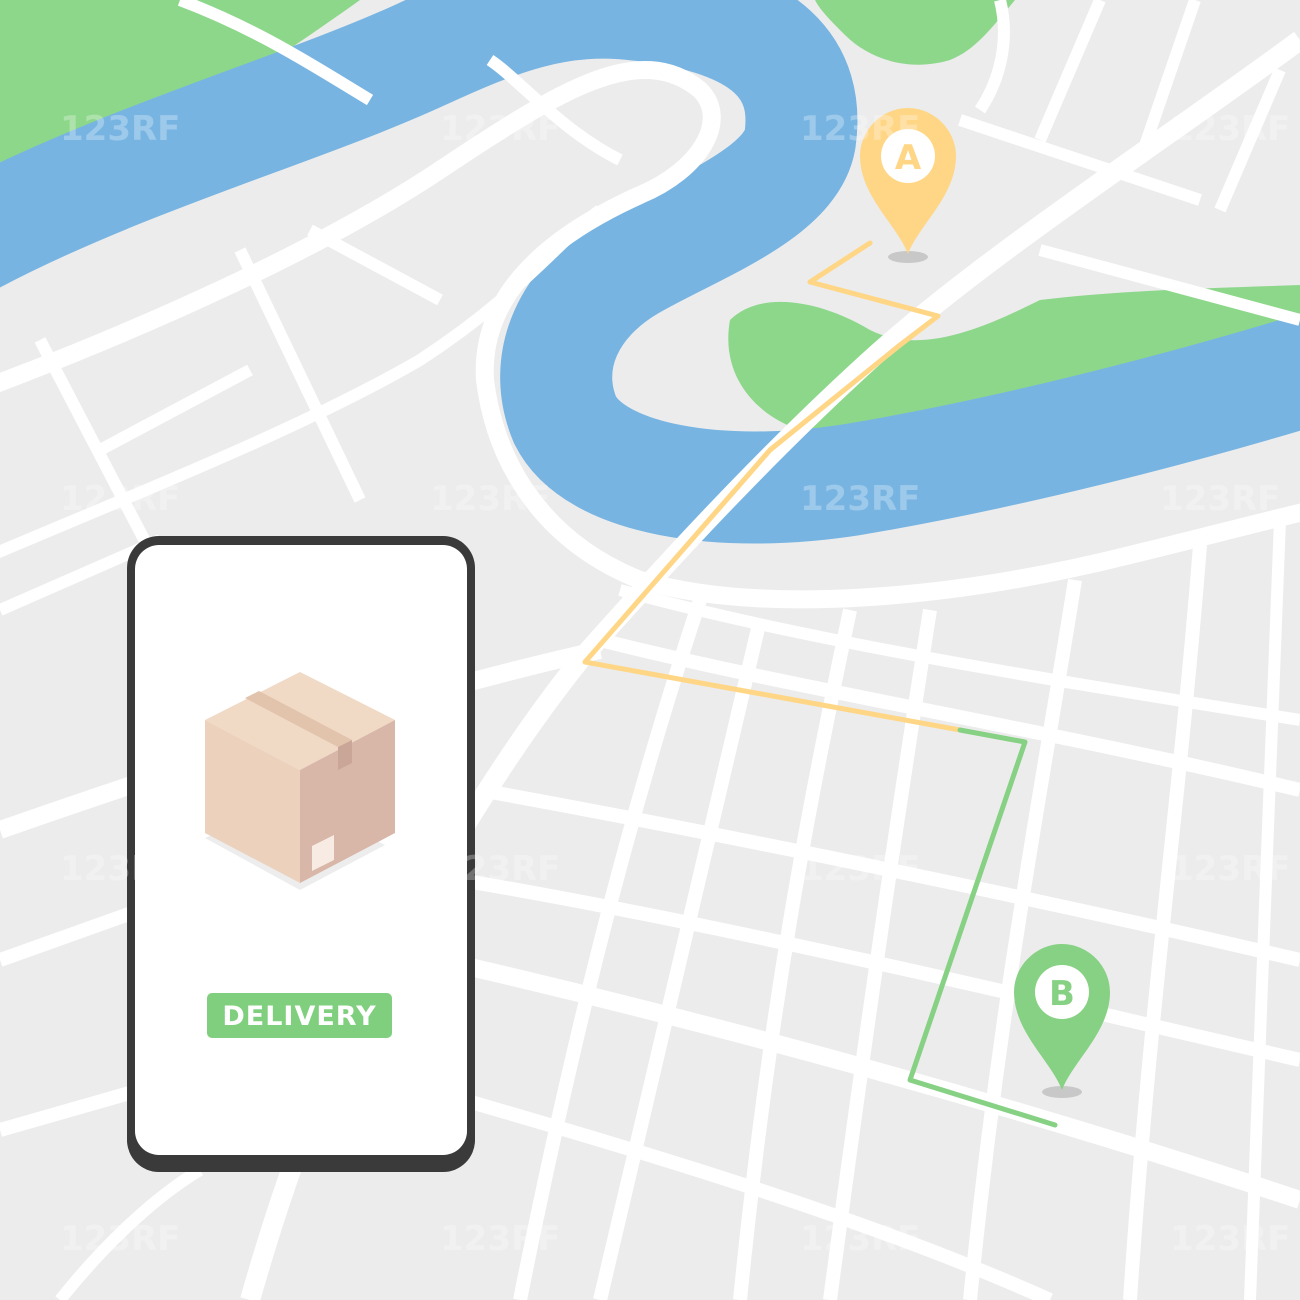  Describe the element at coordinates (1062, 994) in the screenshot. I see `pin-b-label: B` at that location.